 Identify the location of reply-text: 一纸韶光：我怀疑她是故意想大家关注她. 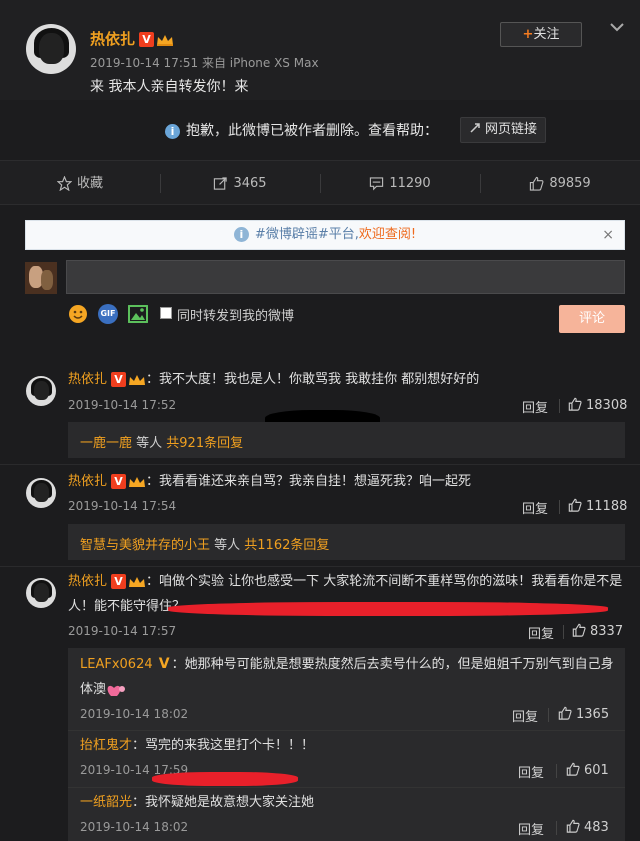
(197, 803).